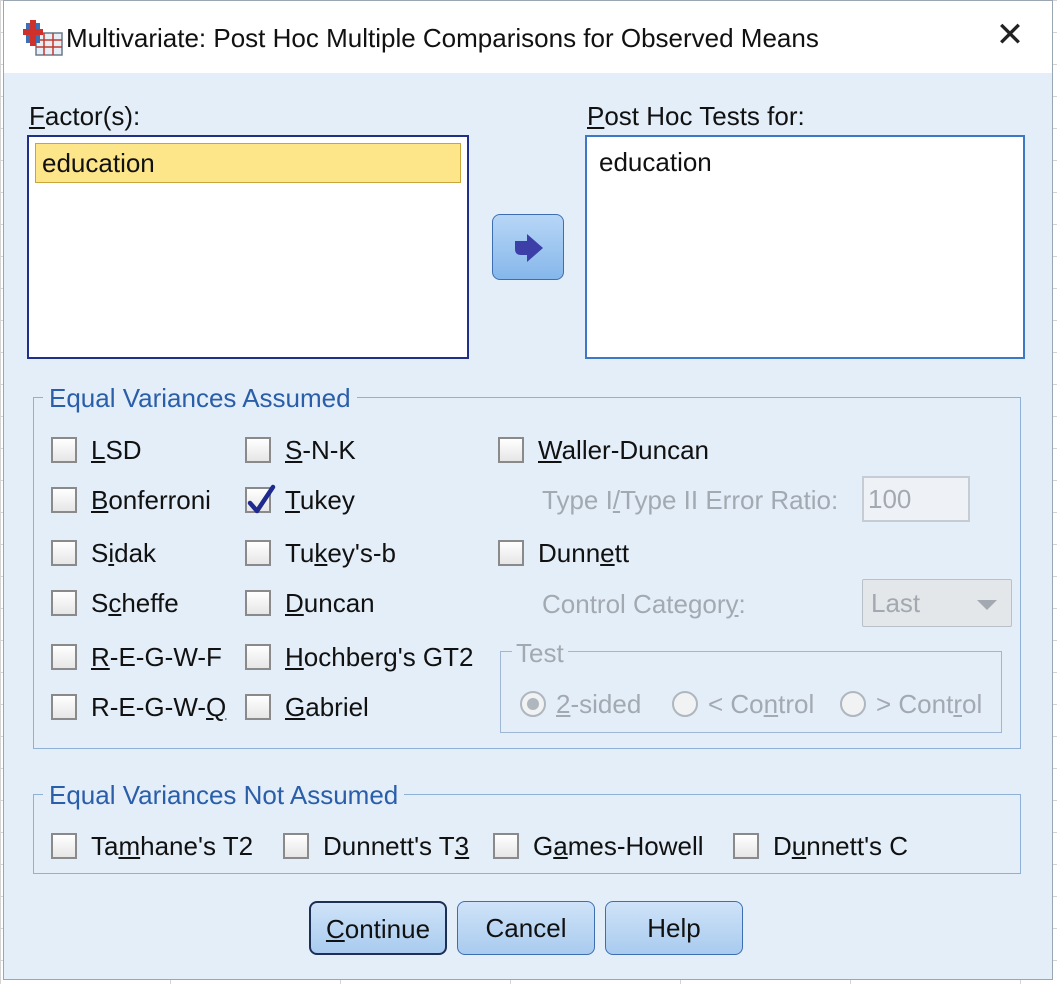 The height and width of the screenshot is (984, 1057). I want to click on tukey-checkbox: Tukey, so click(300, 500).